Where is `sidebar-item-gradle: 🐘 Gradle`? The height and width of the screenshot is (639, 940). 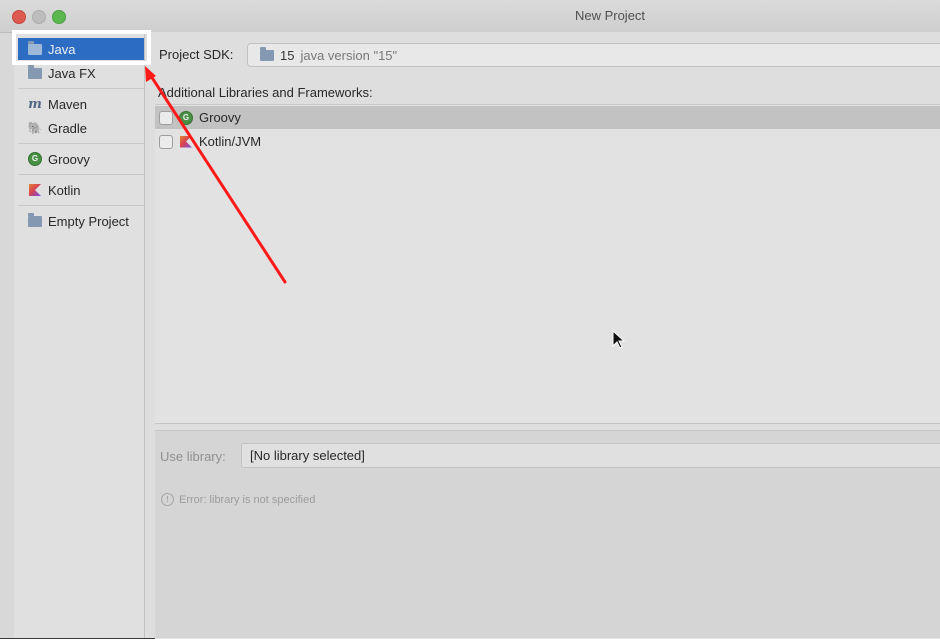
sidebar-item-gradle: 🐘 Gradle is located at coordinates (81, 128).